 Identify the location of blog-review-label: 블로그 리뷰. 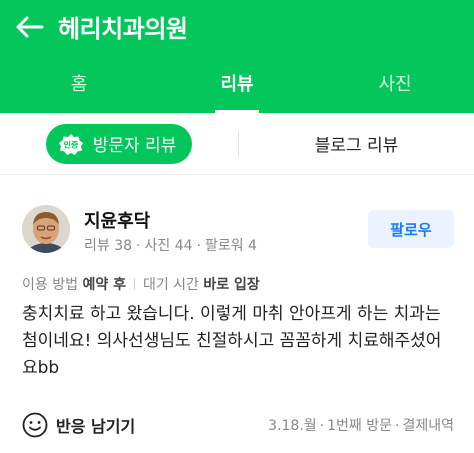
(356, 146).